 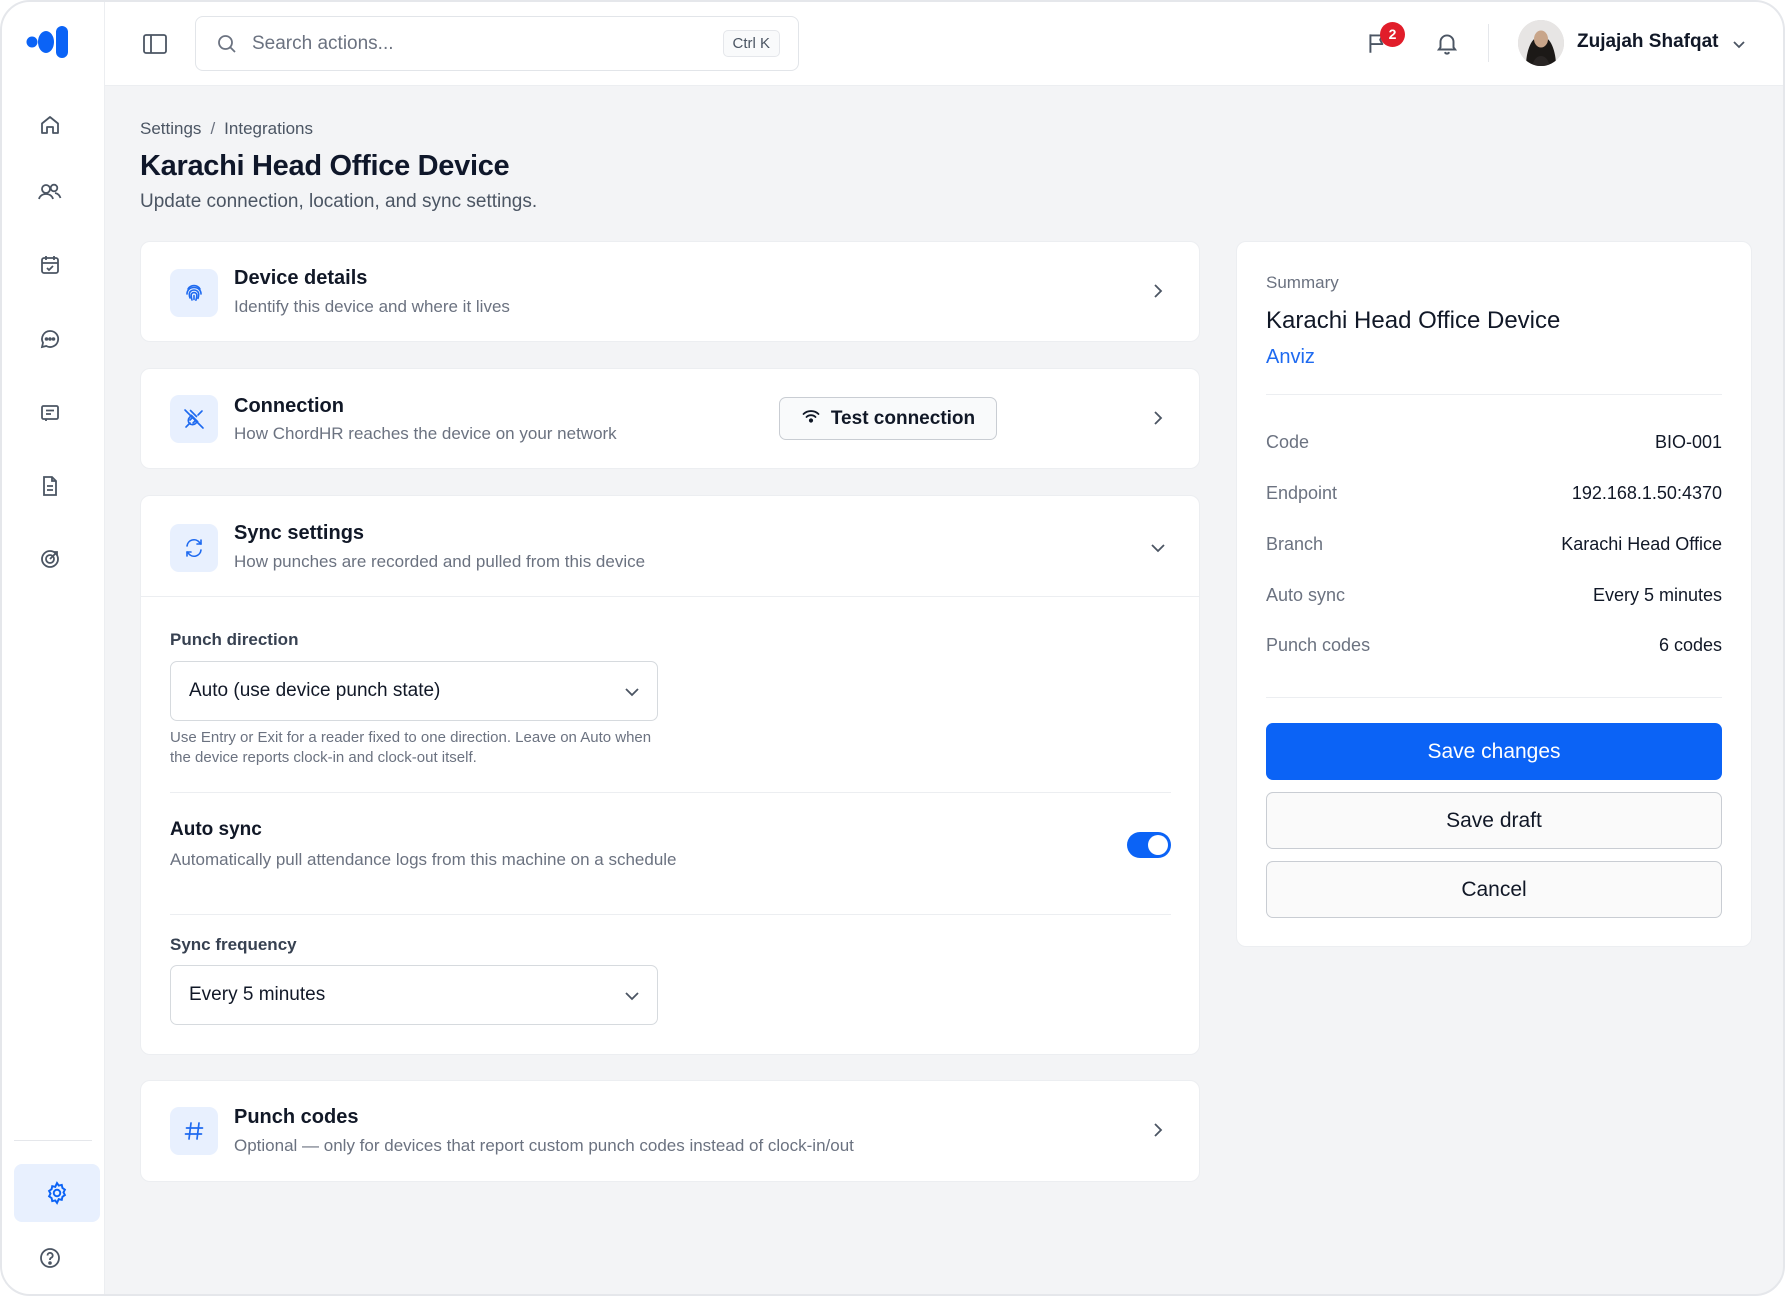 I want to click on sidebar, so click(x=53, y=648).